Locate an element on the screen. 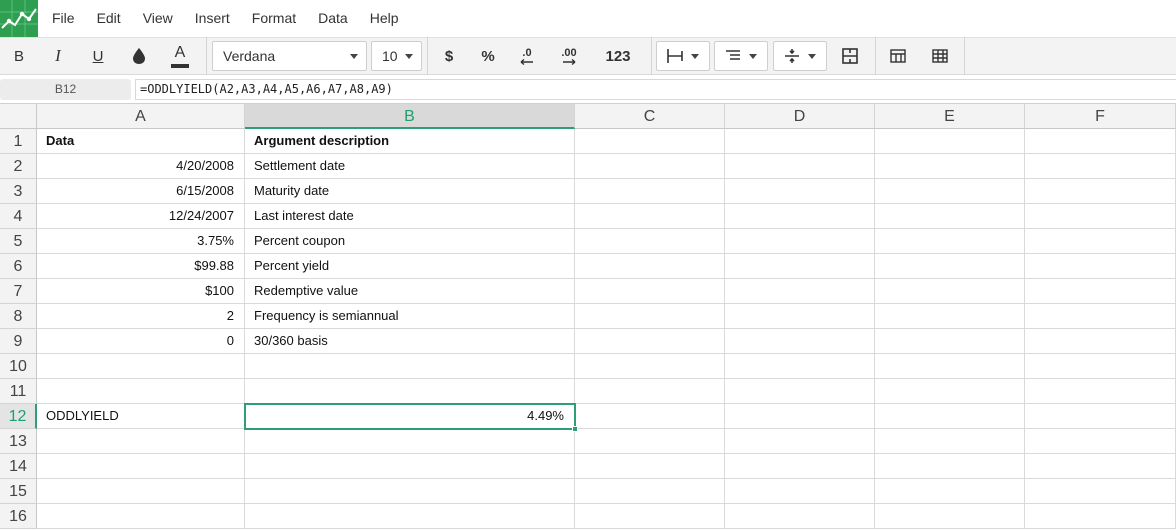 This screenshot has height=530, width=1176. cell-b6: Percent yield is located at coordinates (410, 266).